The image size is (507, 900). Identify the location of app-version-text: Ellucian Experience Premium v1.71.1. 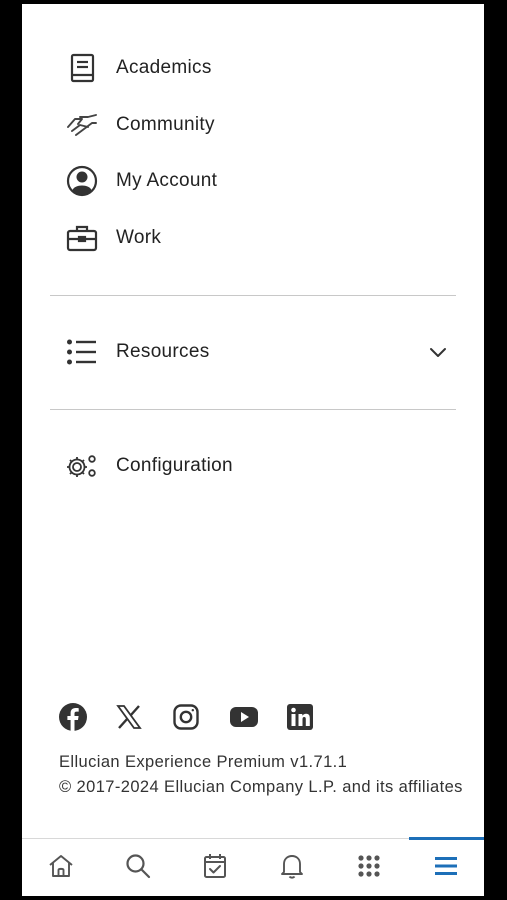
(203, 762).